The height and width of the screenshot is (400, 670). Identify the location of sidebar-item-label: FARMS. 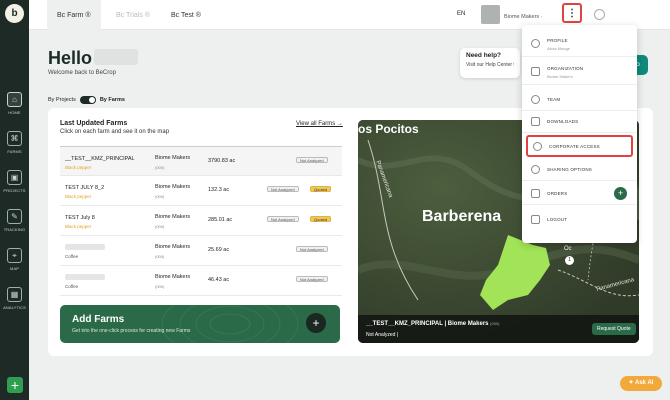
(14, 151).